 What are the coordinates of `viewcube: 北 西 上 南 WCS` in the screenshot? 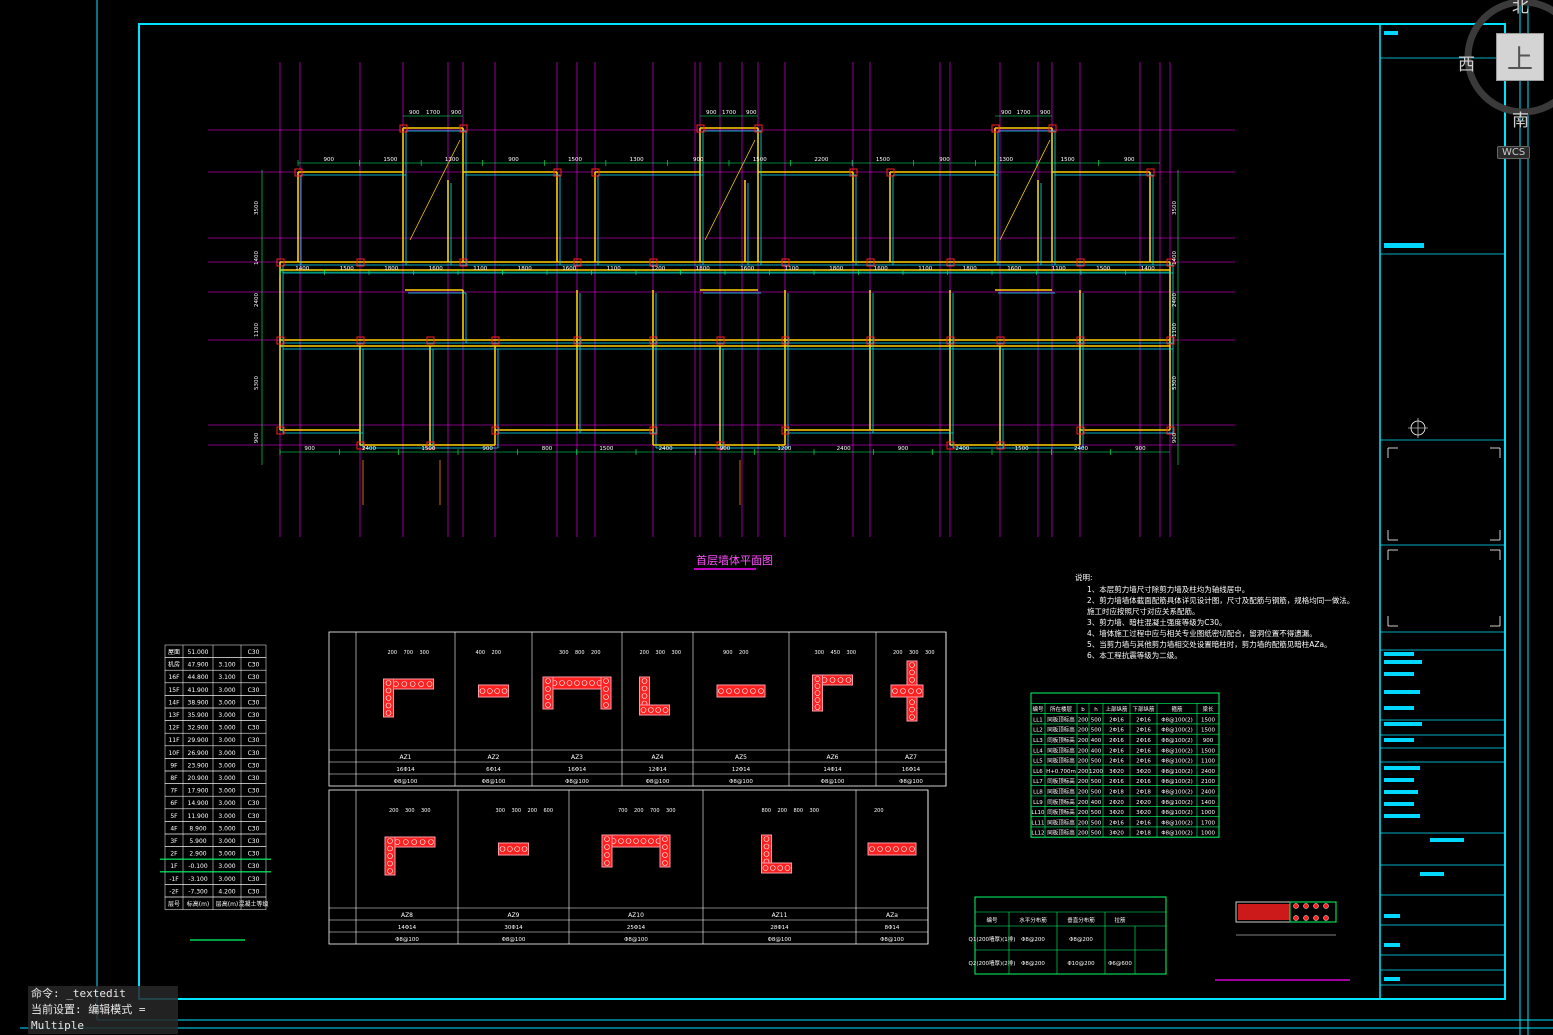 It's located at (1501, 85).